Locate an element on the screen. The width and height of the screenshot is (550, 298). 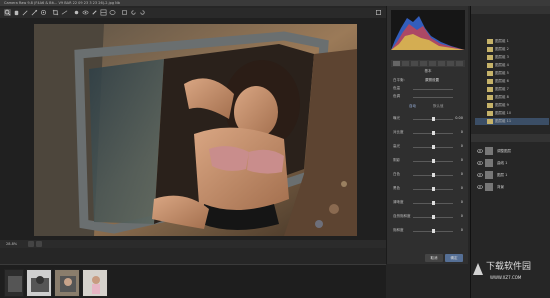
hand-icon is located at coordinates (16, 12).